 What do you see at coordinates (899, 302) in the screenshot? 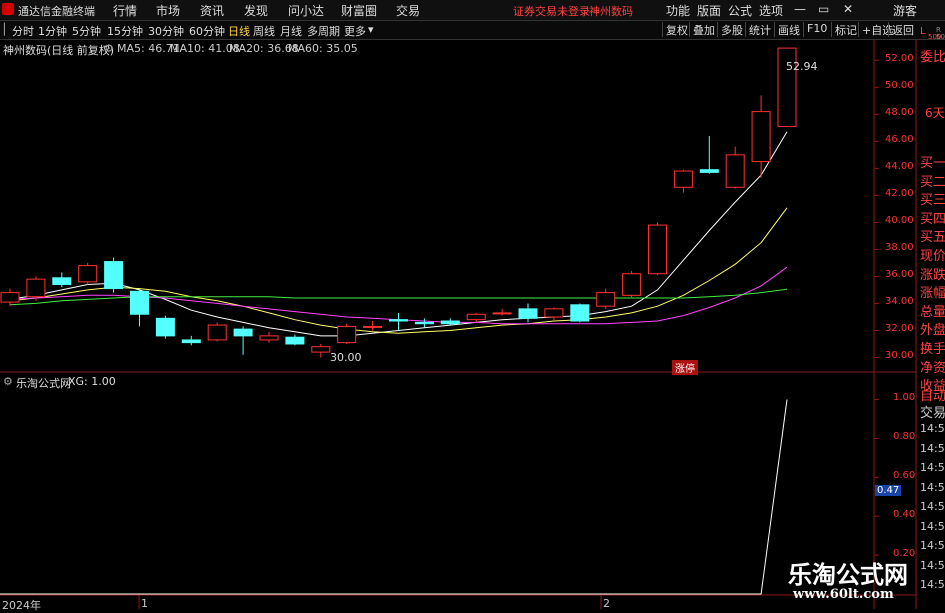
I see `y-tick-label: 34.00` at bounding box center [899, 302].